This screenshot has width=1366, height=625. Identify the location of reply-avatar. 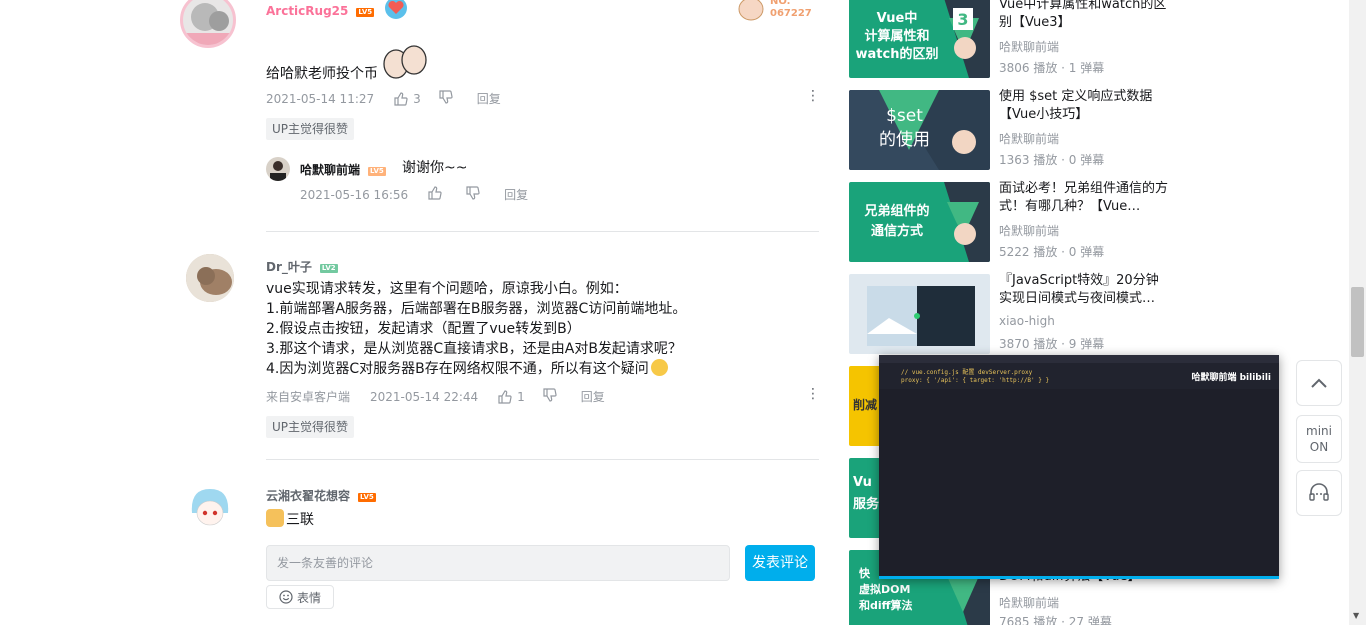
(278, 169).